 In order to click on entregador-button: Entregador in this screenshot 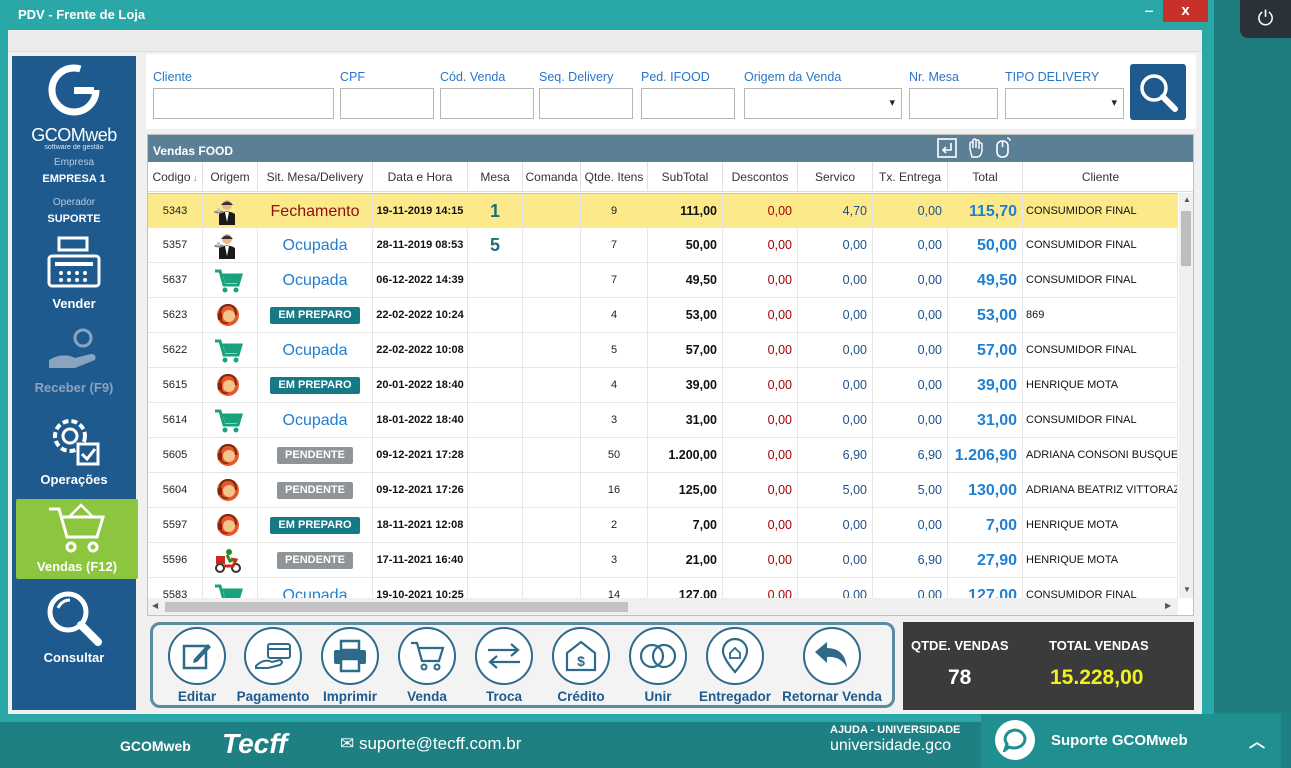, I will do `click(735, 665)`.